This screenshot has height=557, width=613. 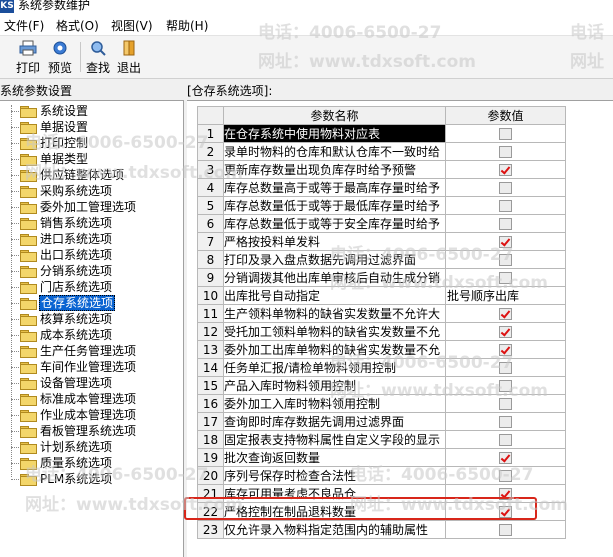 I want to click on table-row: 13 委外加工出库单物料的缺省实发数量不允, so click(x=381, y=349).